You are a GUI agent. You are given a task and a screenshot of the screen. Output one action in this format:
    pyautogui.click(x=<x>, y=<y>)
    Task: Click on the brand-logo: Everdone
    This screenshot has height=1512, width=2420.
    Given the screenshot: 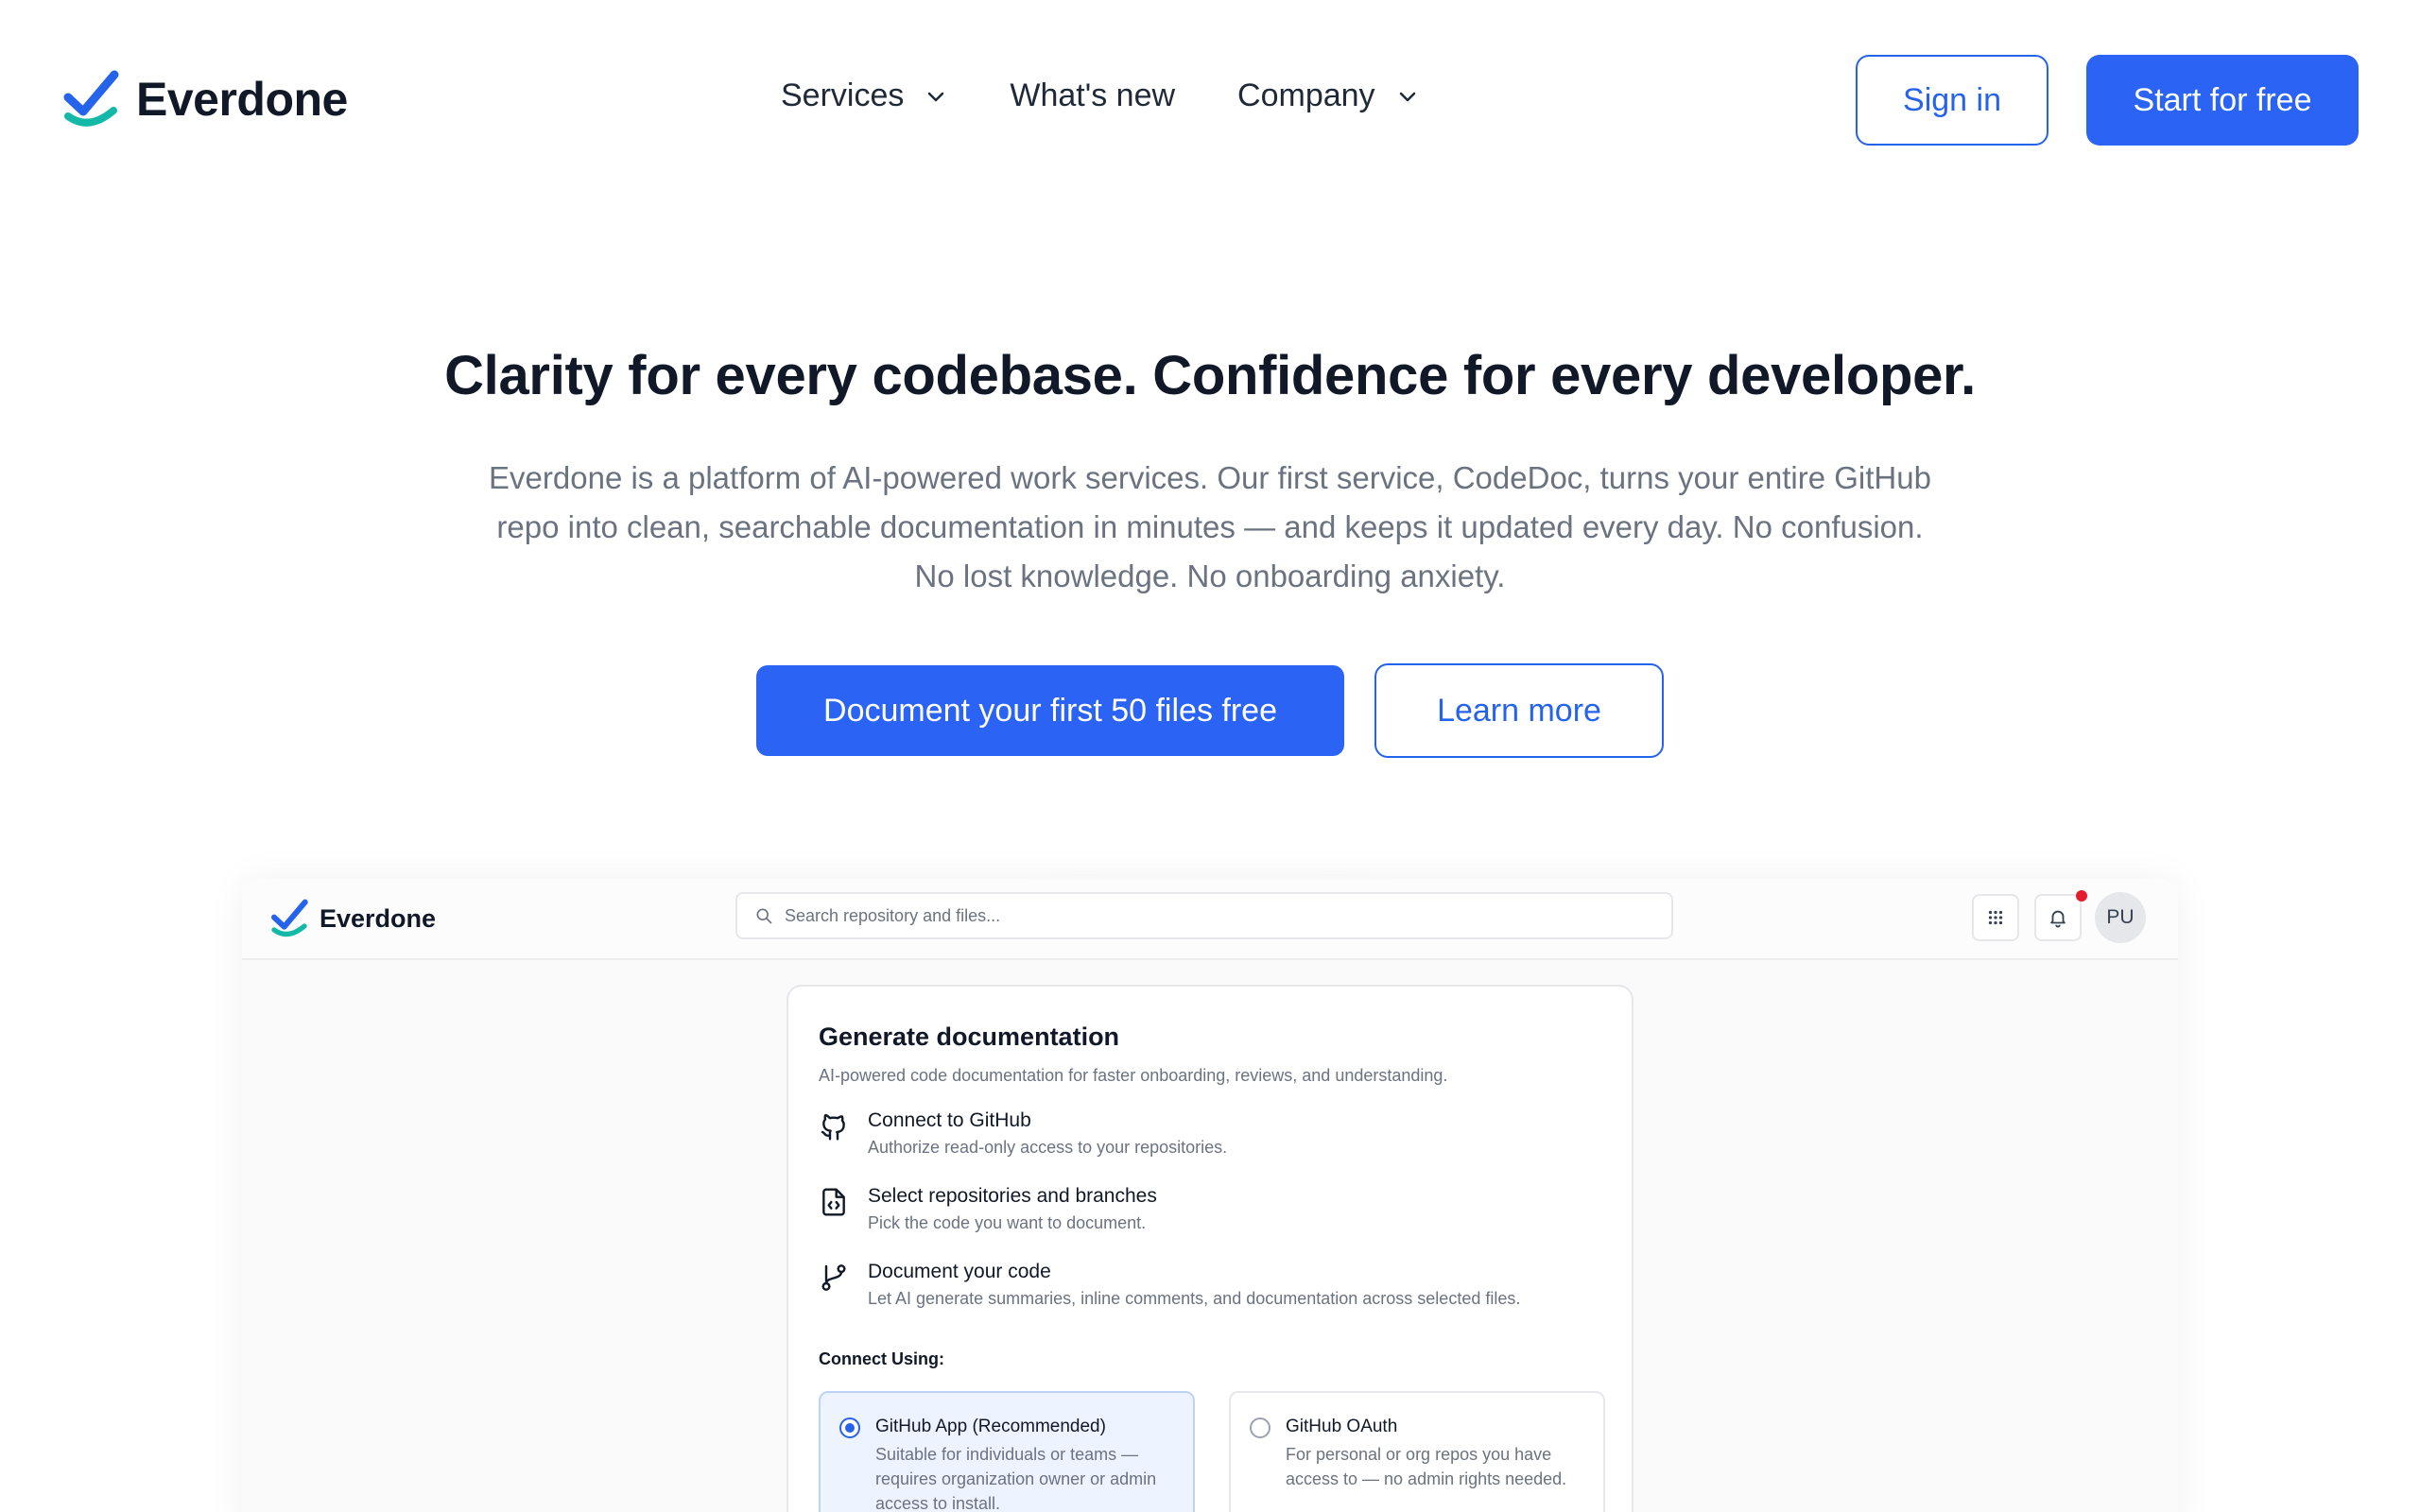 What is the action you would take?
    pyautogui.click(x=205, y=99)
    